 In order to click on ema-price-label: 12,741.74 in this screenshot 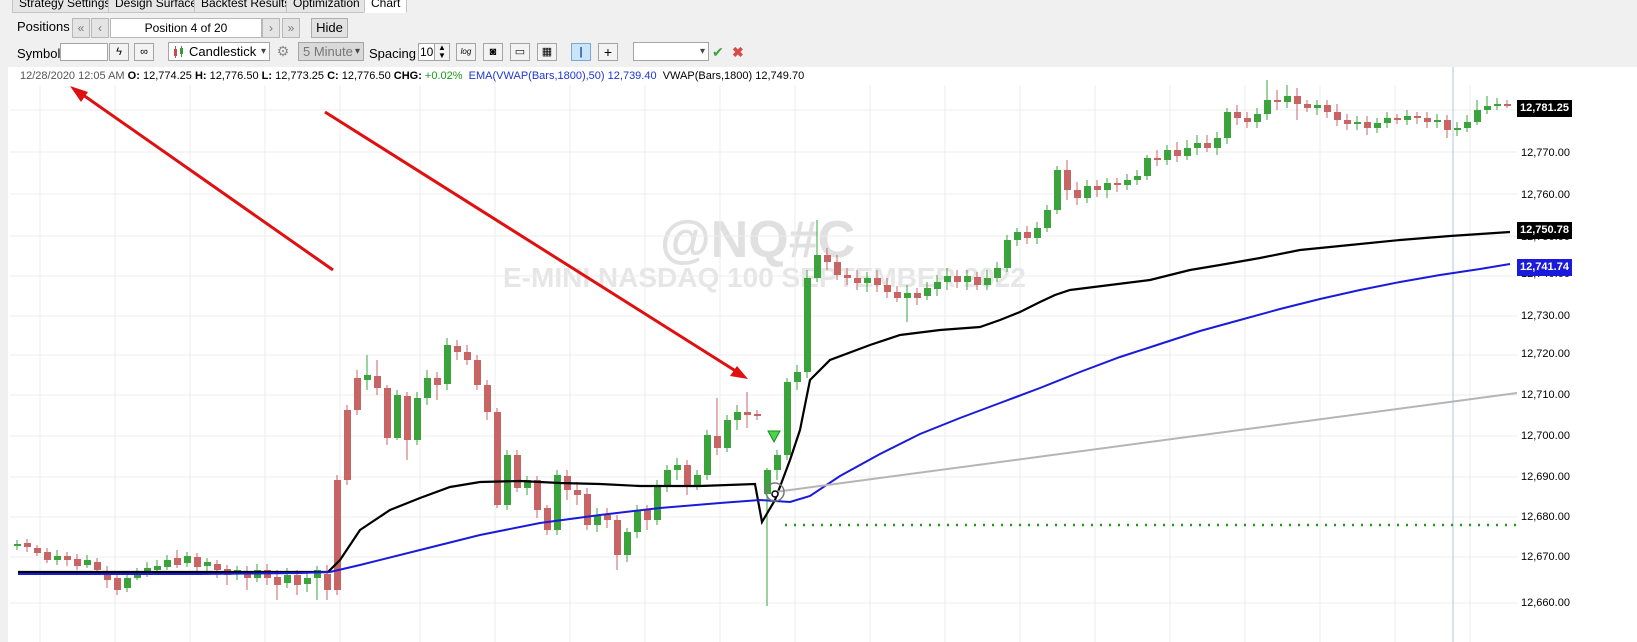, I will do `click(1544, 267)`.